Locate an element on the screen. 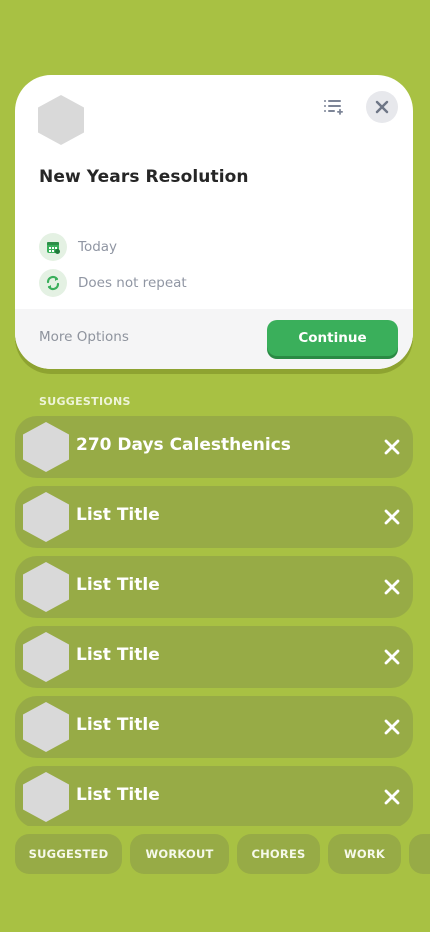  calendar-icon is located at coordinates (53, 247).